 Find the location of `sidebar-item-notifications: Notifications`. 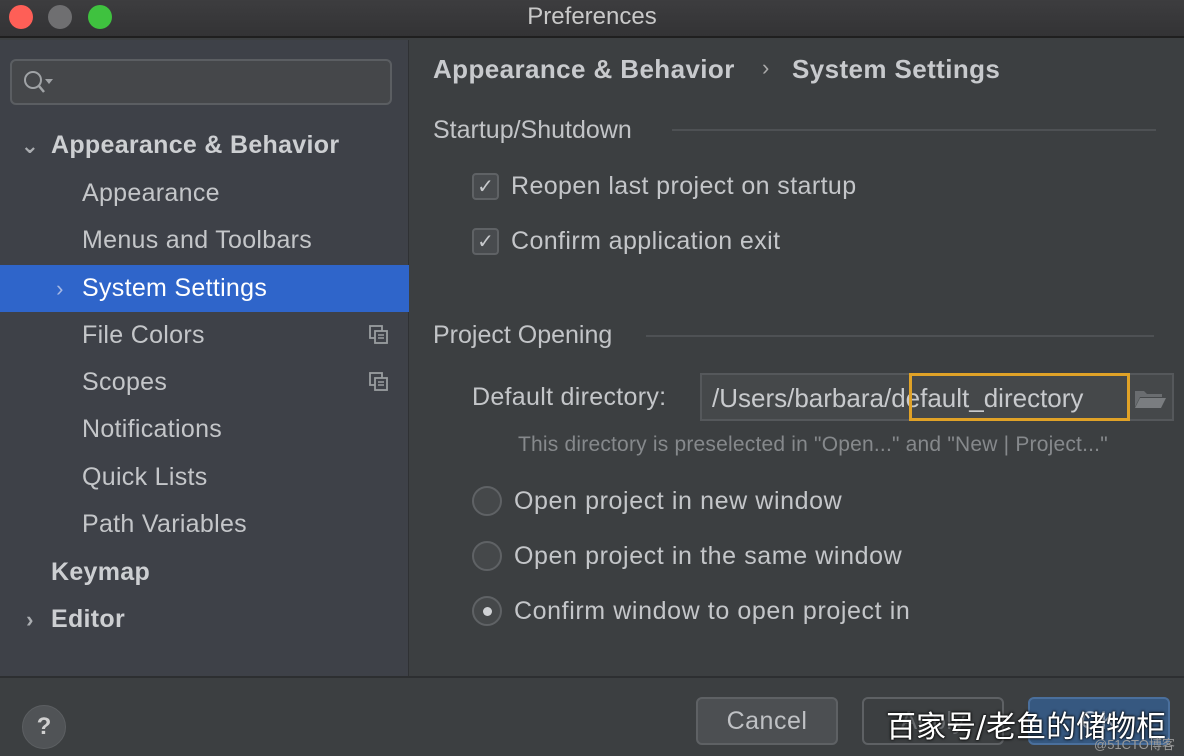

sidebar-item-notifications: Notifications is located at coordinates (204, 429).